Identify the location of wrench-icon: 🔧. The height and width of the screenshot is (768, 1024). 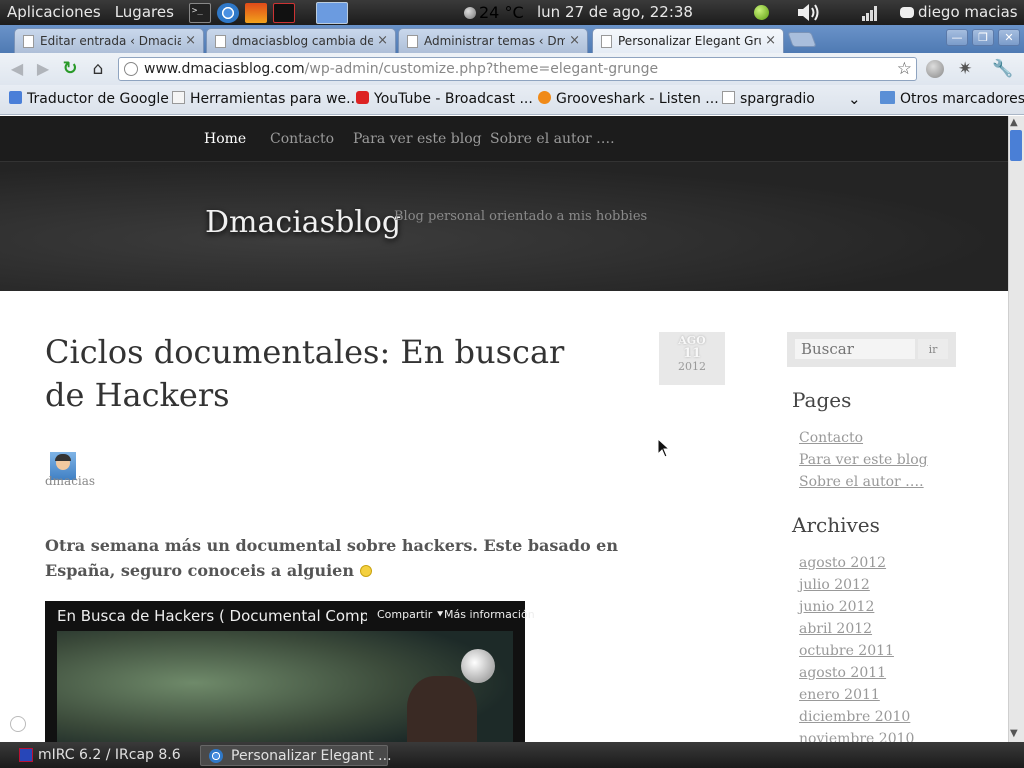
(1002, 69).